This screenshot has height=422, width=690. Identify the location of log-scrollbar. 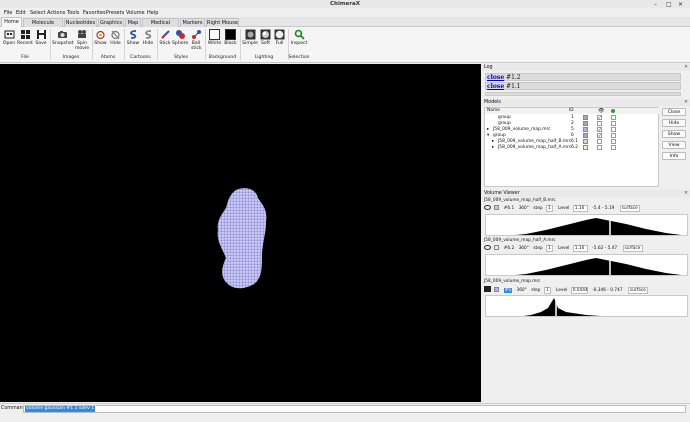
(583, 94).